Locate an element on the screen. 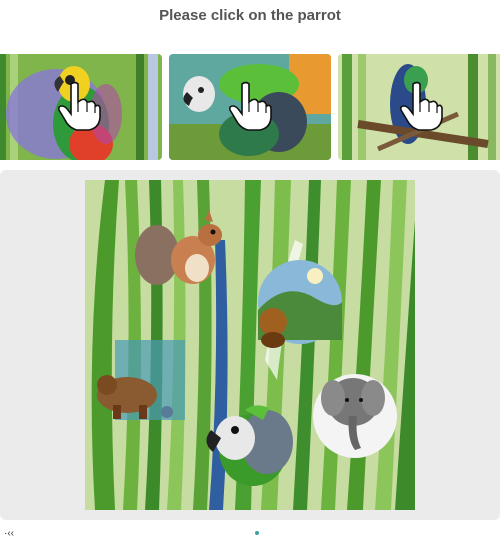  animal-monkey is located at coordinates (300, 304).